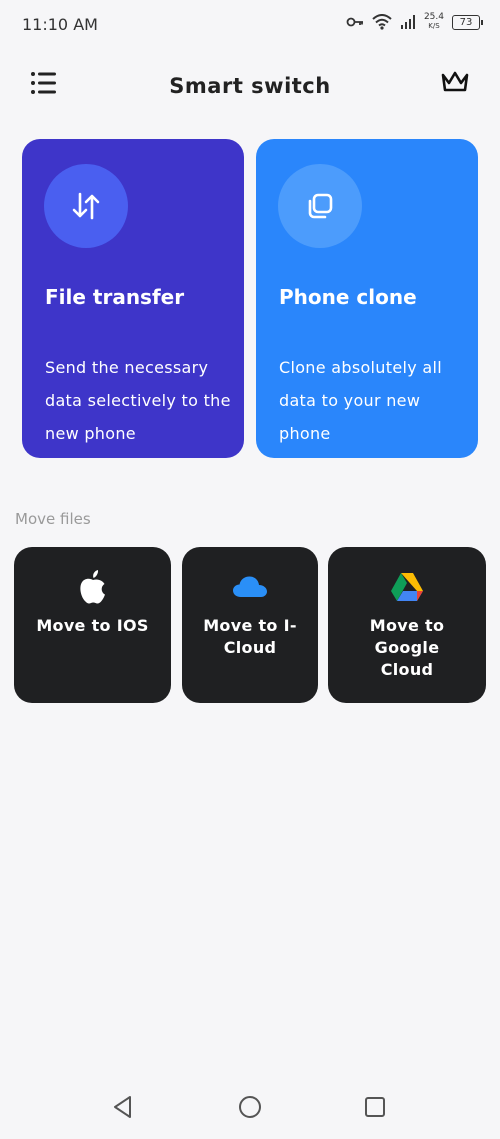 The width and height of the screenshot is (500, 1139). Describe the element at coordinates (115, 297) in the screenshot. I see `file-transfer-title: File transfer` at that location.